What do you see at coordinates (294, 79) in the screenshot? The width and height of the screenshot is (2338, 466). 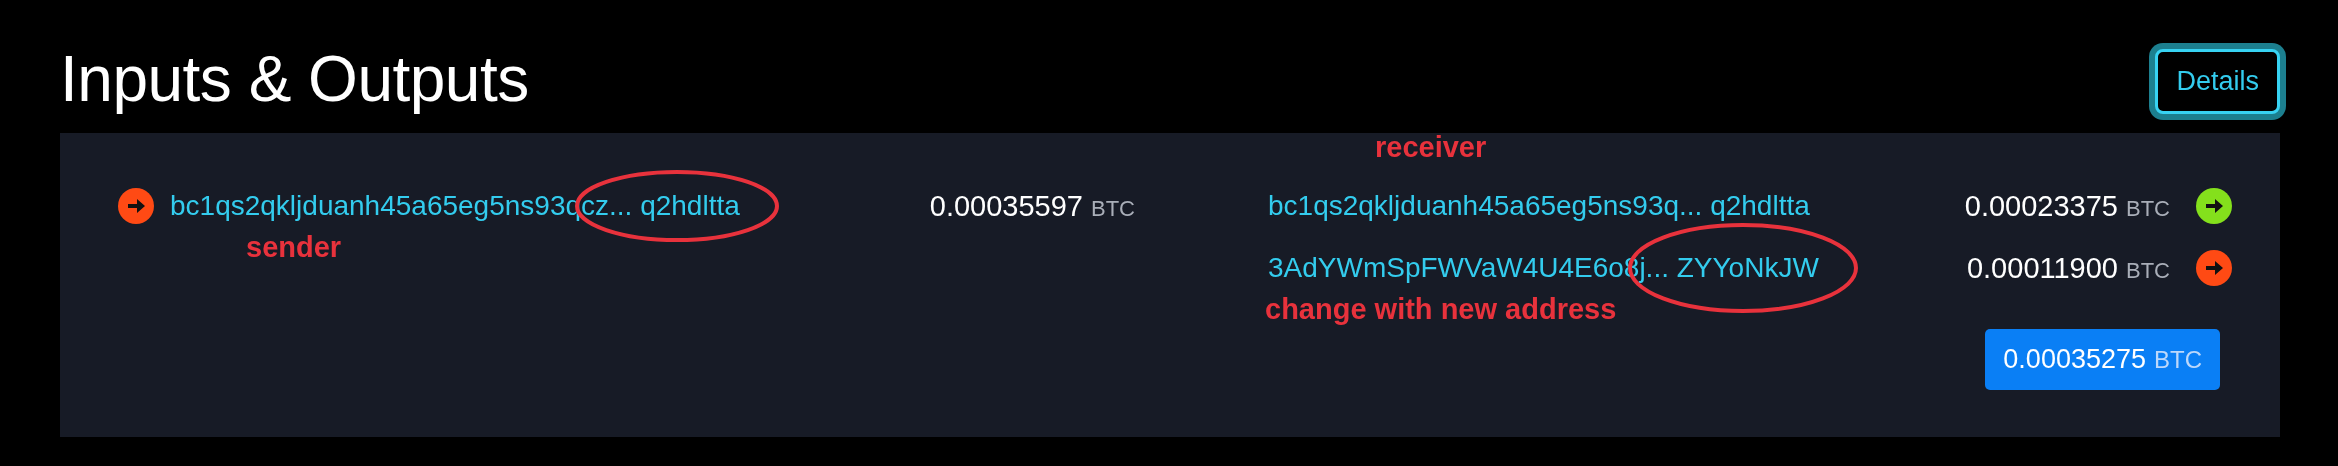 I see `section-title: Inputs & Outputs` at bounding box center [294, 79].